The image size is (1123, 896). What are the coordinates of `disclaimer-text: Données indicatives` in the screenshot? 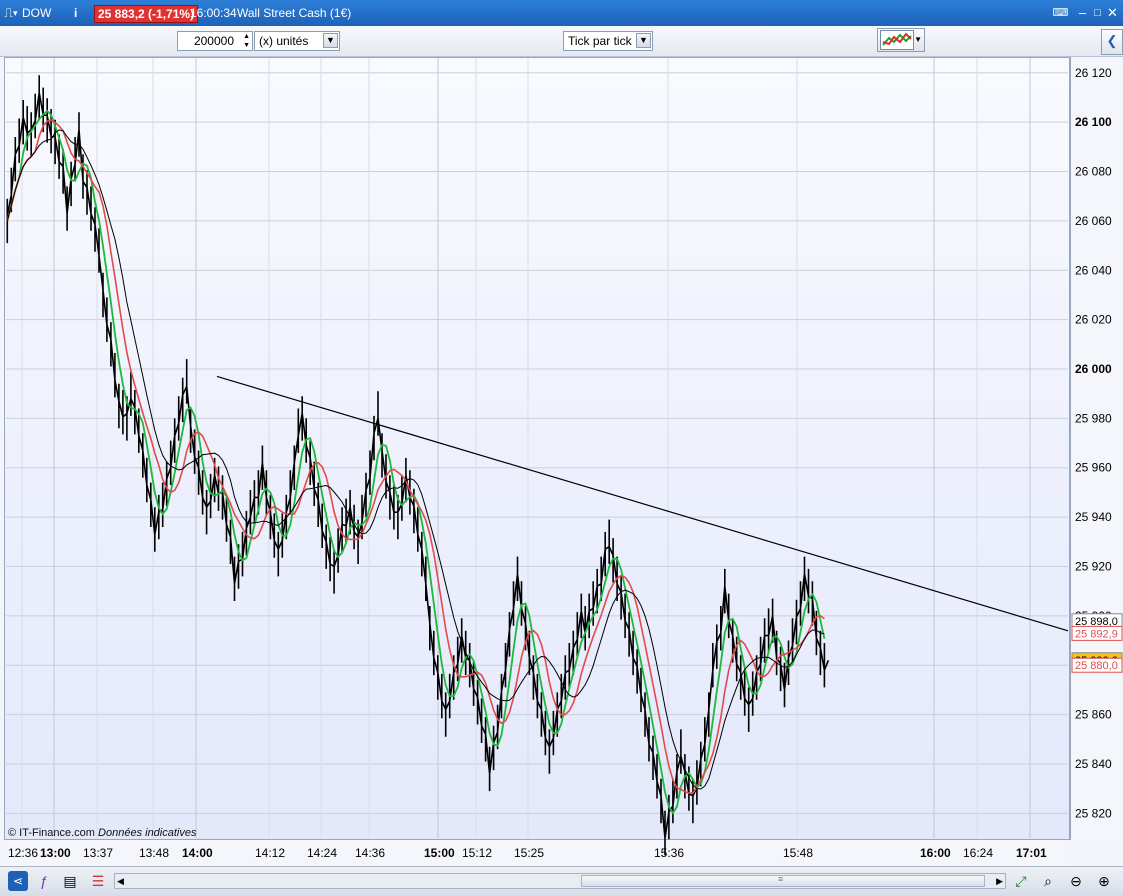 It's located at (147, 833).